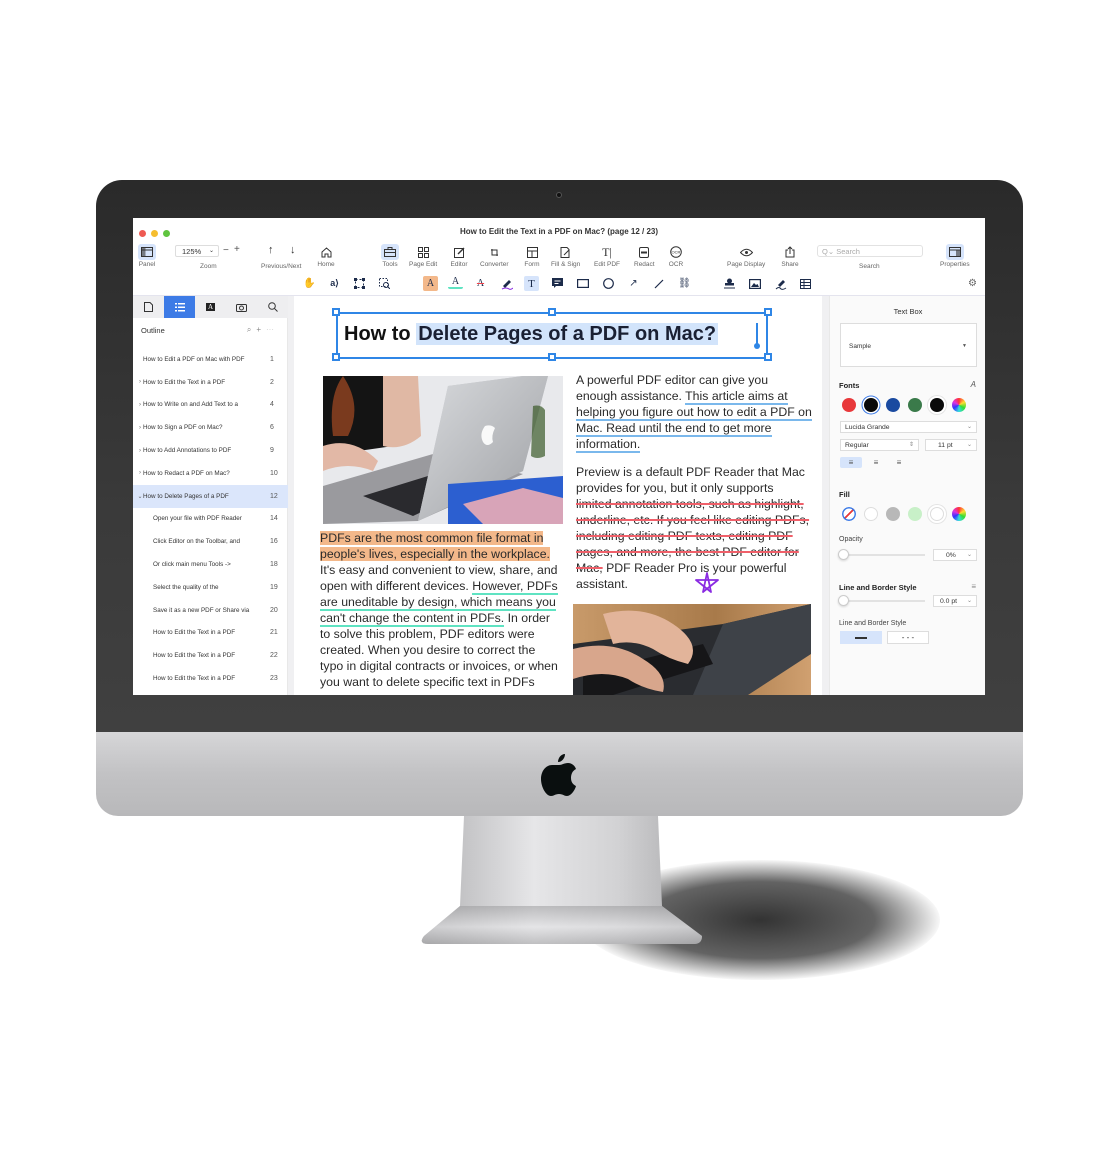 The width and height of the screenshot is (1120, 1160). Describe the element at coordinates (272, 307) in the screenshot. I see `tab-search` at that location.